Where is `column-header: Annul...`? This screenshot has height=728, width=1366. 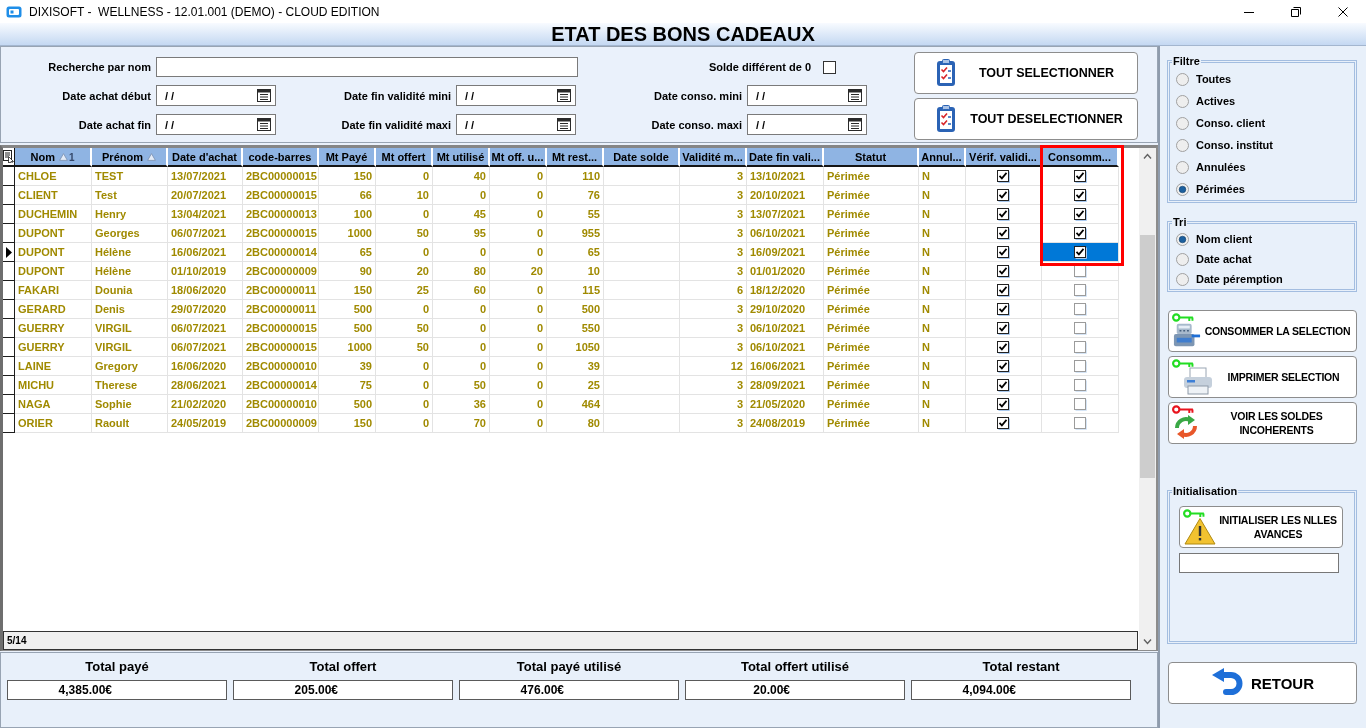 column-header: Annul... is located at coordinates (942, 157).